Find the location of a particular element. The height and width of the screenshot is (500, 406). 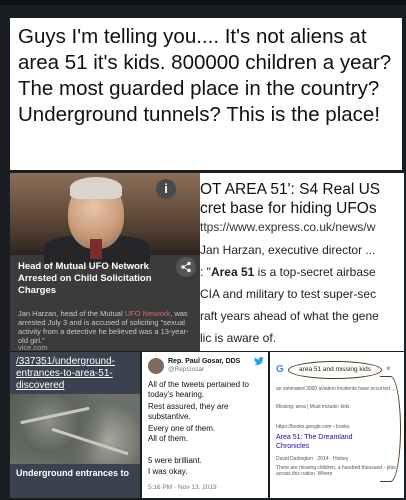

tweet-paragraph: I was okay. is located at coordinates (168, 471).